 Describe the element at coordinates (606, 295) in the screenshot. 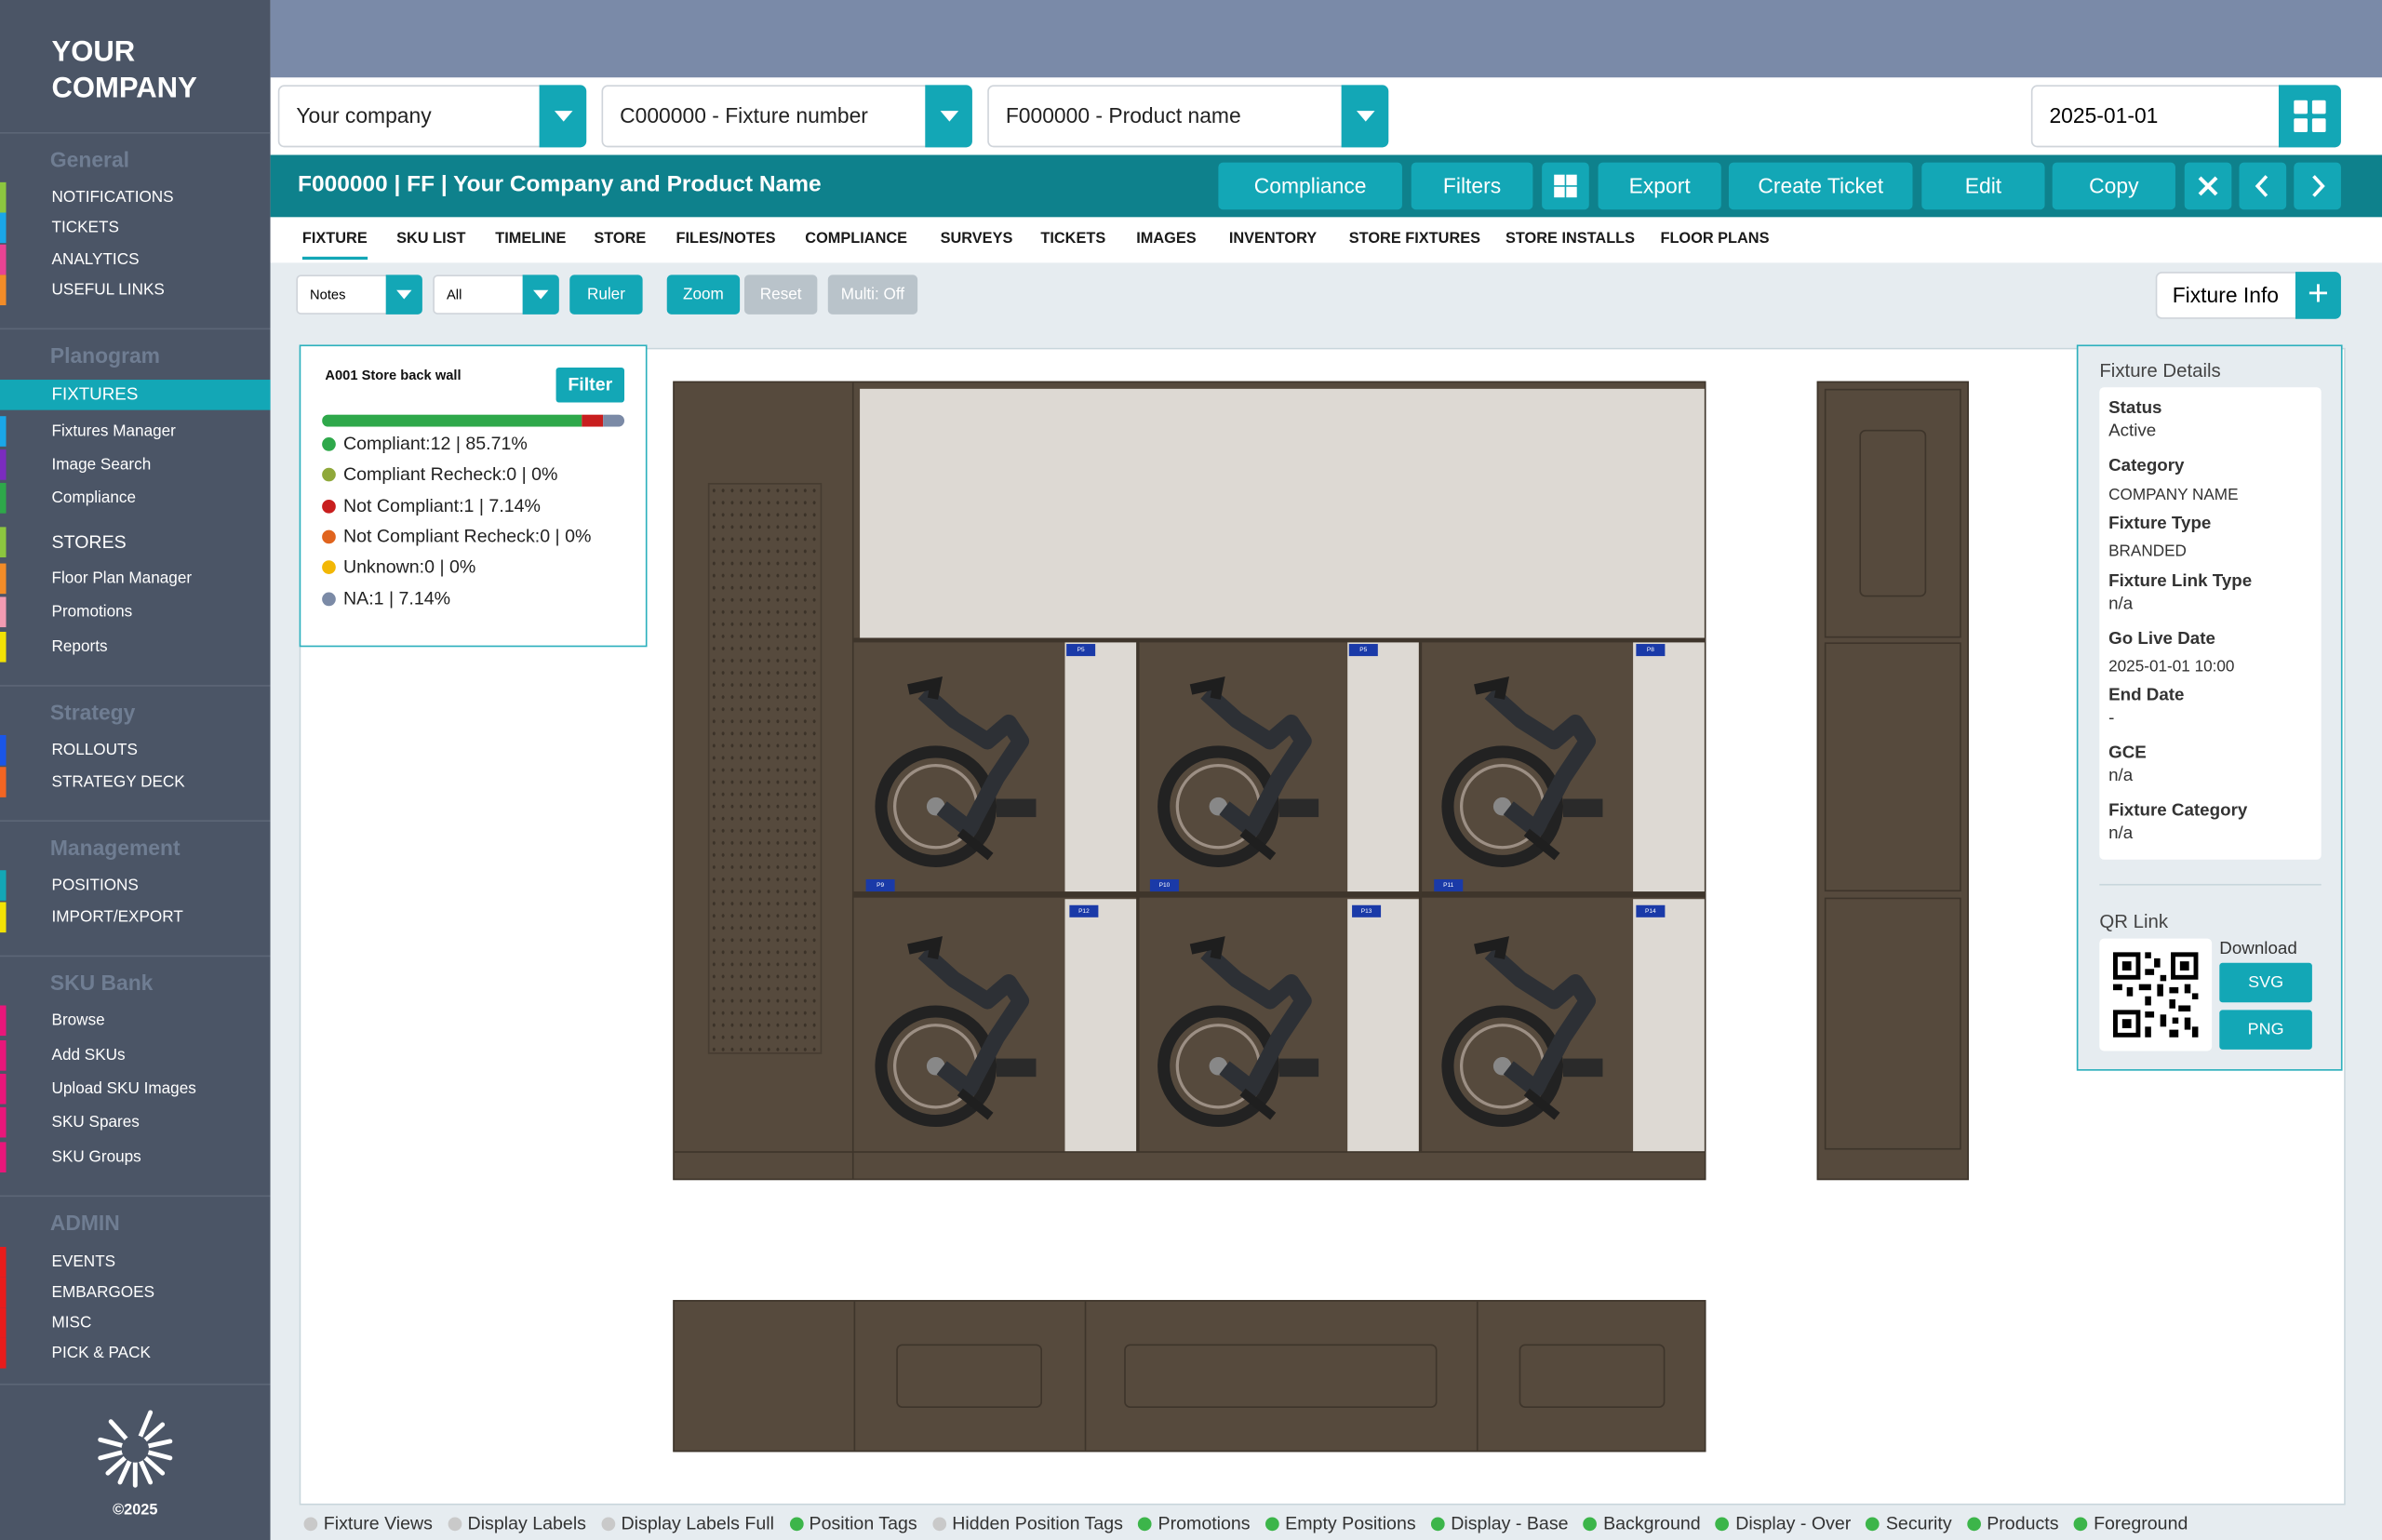

I see `ruler-button: Ruler` at that location.